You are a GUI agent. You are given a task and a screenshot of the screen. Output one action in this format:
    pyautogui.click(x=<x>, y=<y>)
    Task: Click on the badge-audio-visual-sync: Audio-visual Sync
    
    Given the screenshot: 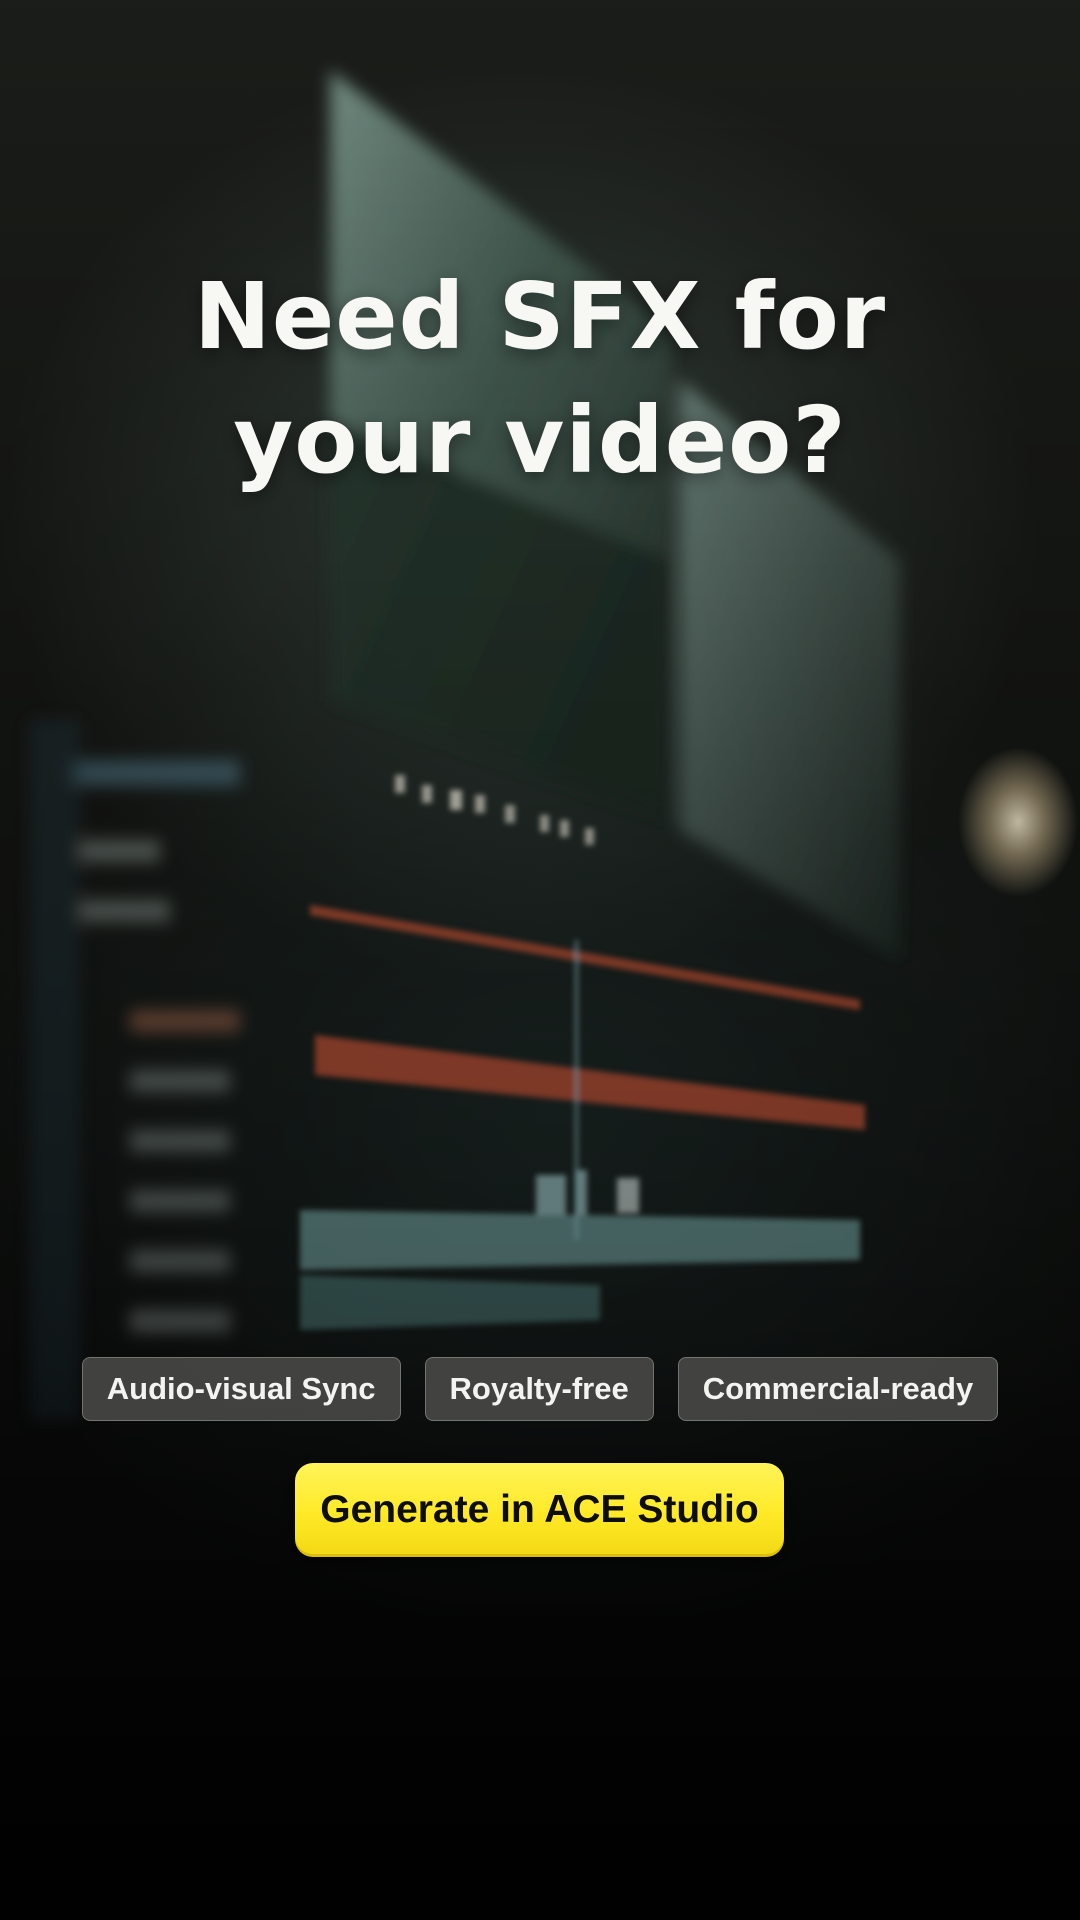 What is the action you would take?
    pyautogui.click(x=241, y=1389)
    